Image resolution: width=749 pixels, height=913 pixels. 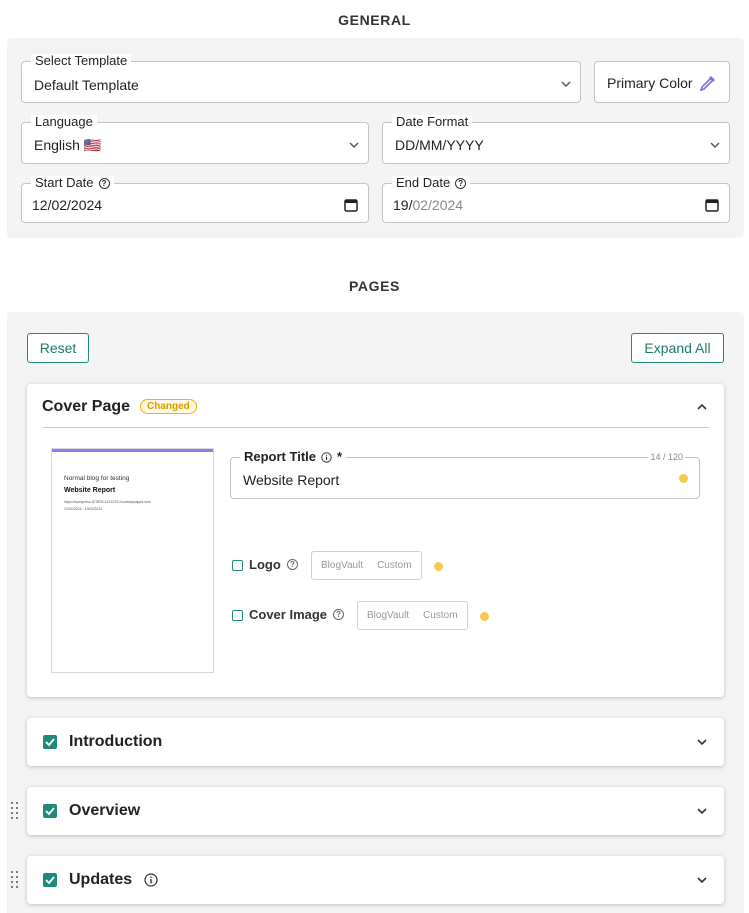 What do you see at coordinates (439, 145) in the screenshot?
I see `date-format-value: DD/MM/YYYY` at bounding box center [439, 145].